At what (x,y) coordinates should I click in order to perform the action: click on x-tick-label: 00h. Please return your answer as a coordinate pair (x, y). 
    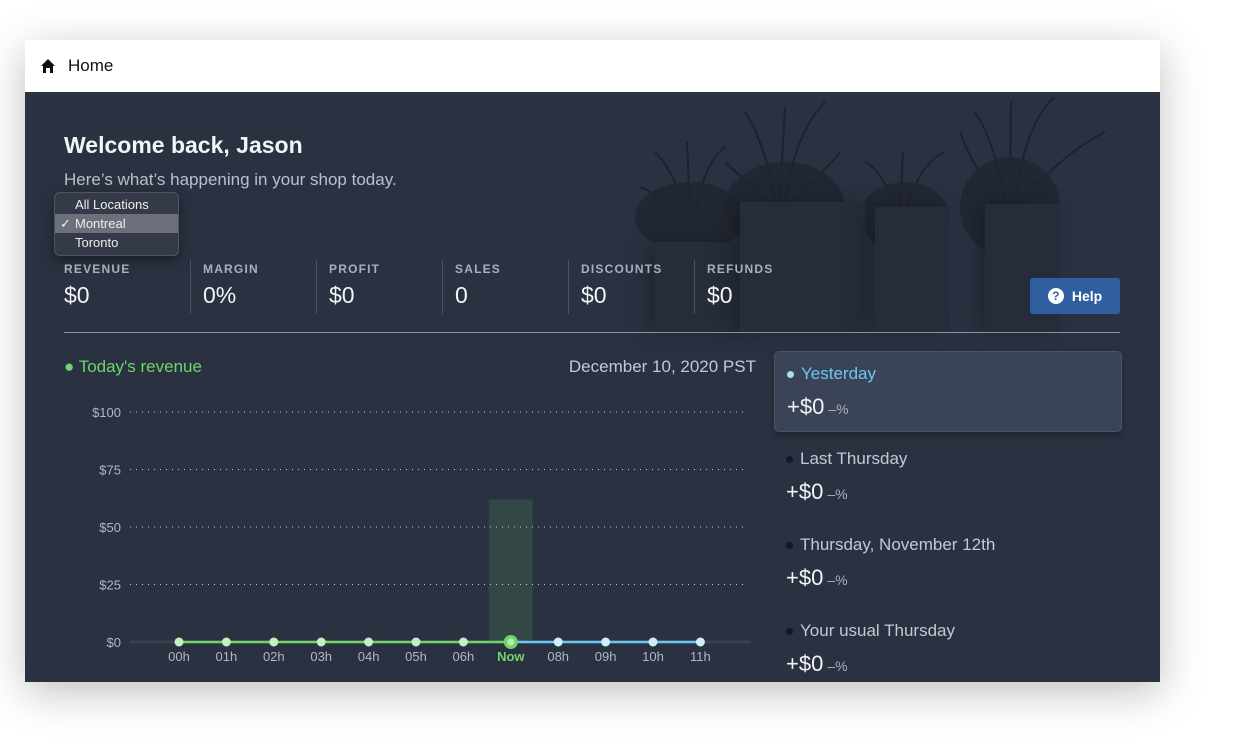
    Looking at the image, I should click on (179, 656).